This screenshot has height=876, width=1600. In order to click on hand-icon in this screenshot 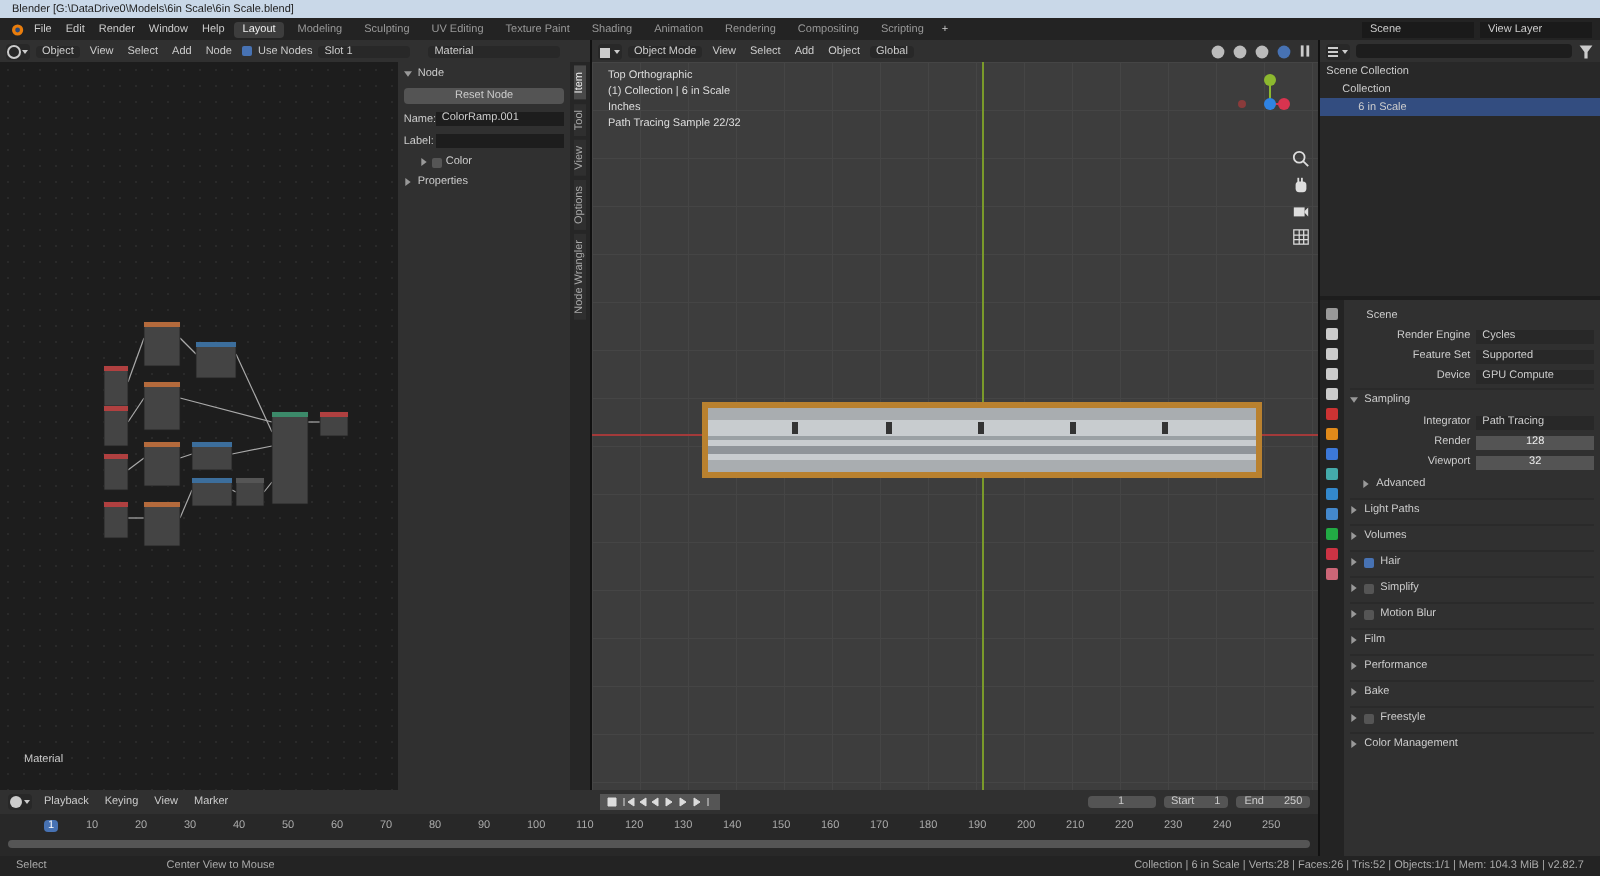, I will do `click(1301, 185)`.